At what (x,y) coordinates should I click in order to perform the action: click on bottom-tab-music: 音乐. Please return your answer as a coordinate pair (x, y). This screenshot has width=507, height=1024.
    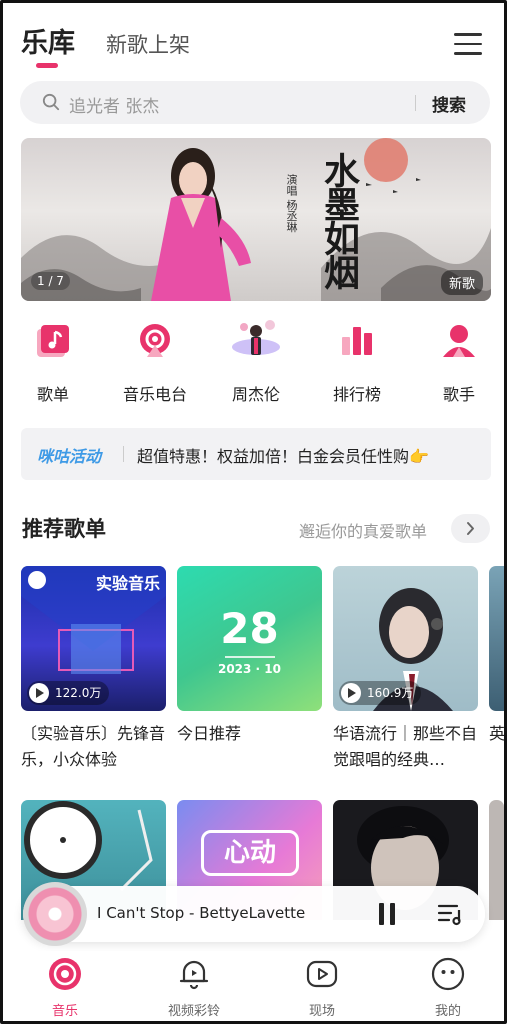
    Looking at the image, I should click on (65, 988).